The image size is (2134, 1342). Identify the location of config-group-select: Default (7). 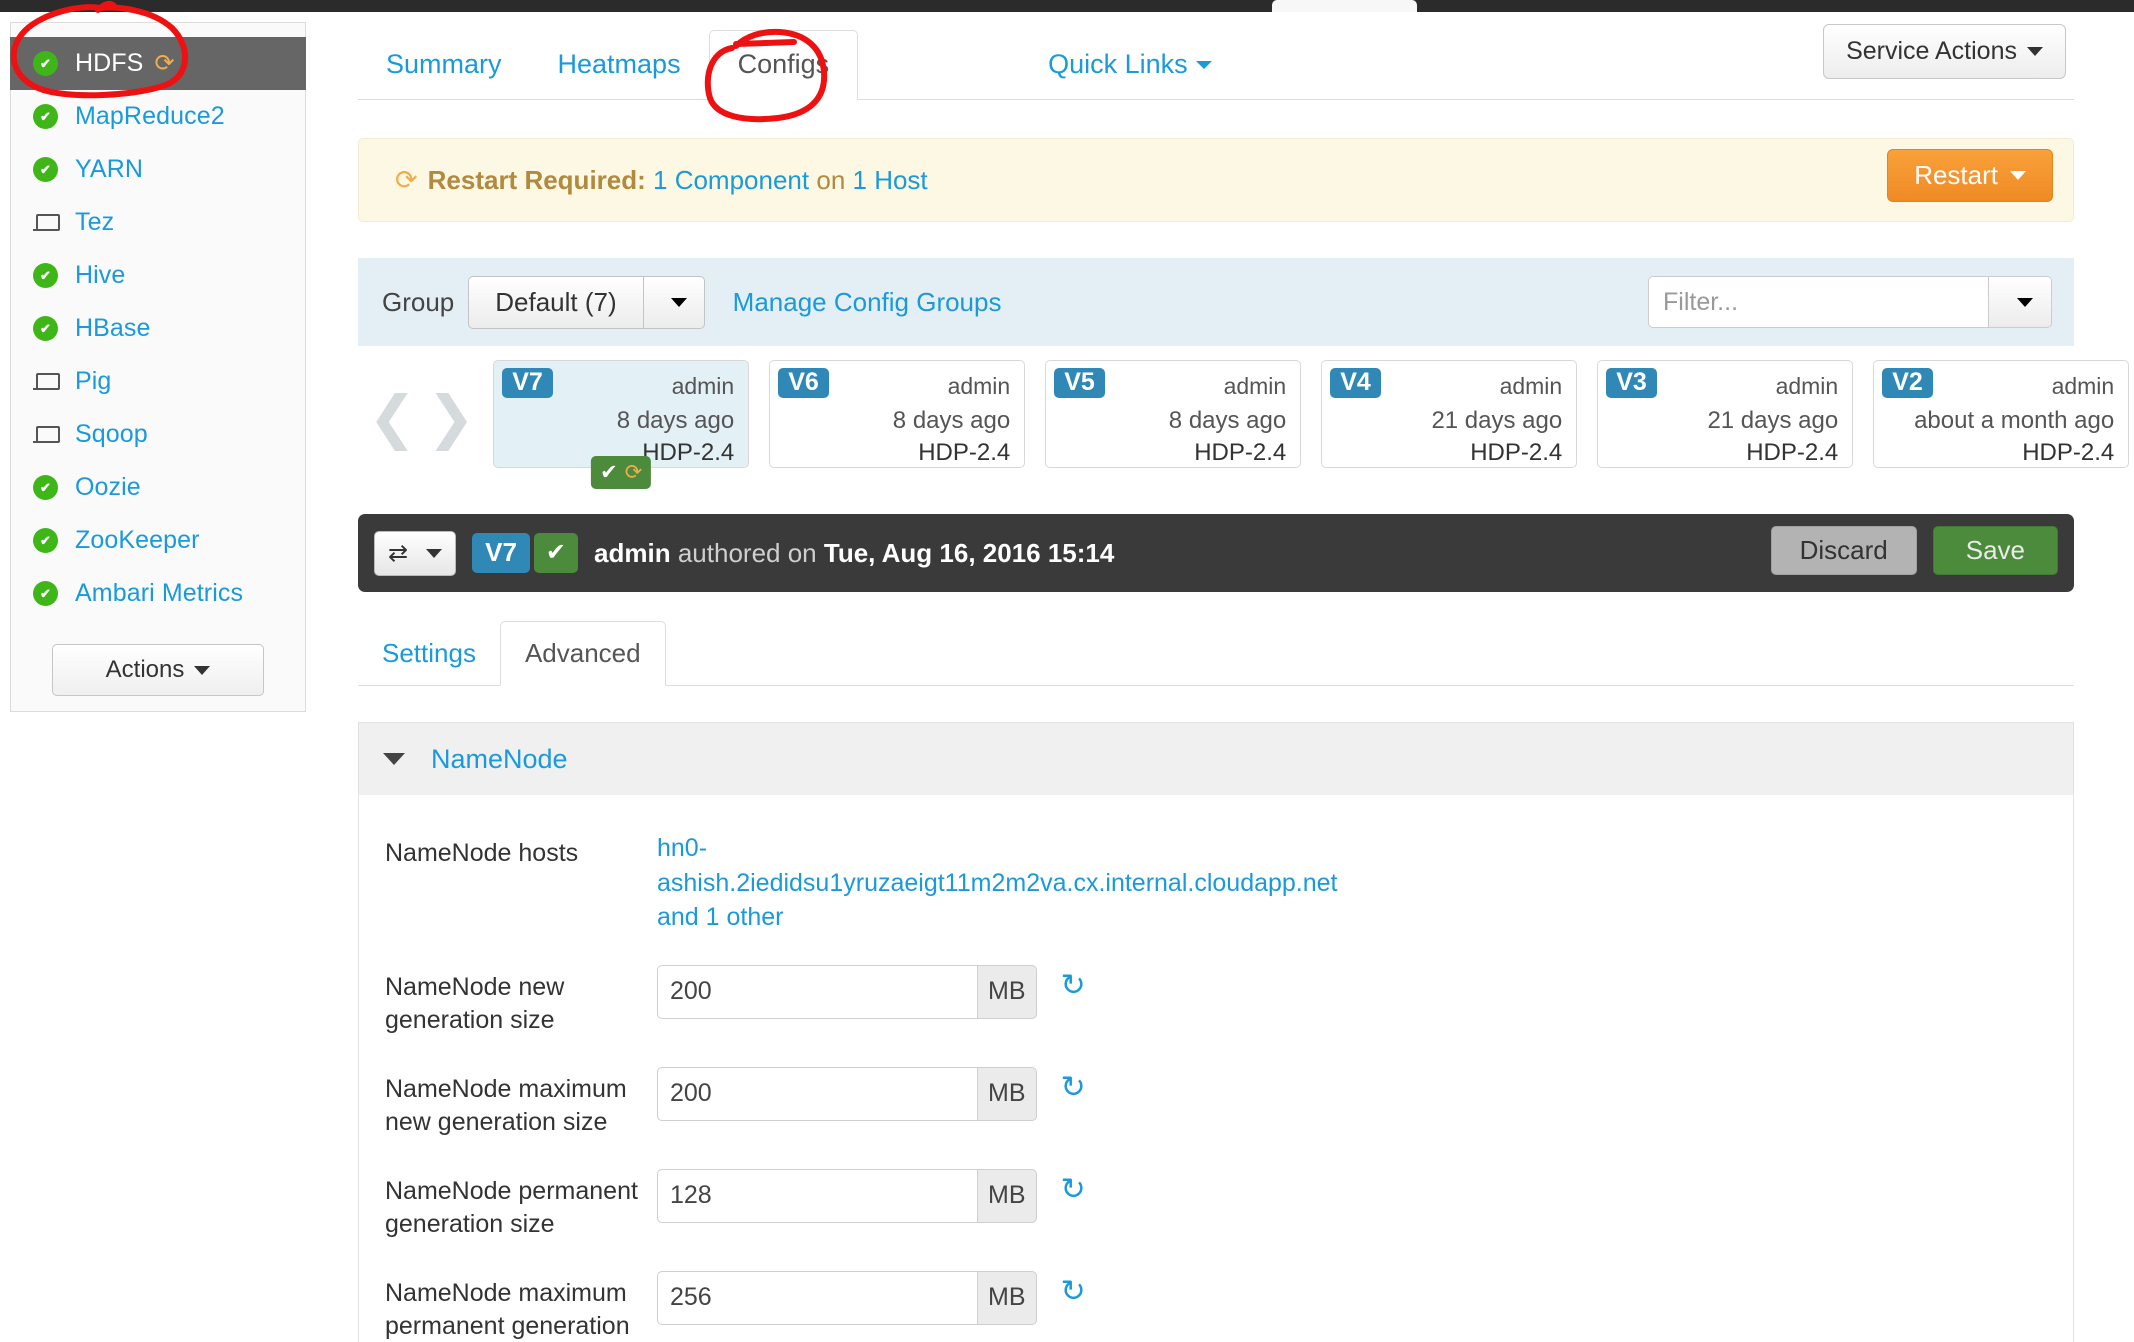
(586, 302).